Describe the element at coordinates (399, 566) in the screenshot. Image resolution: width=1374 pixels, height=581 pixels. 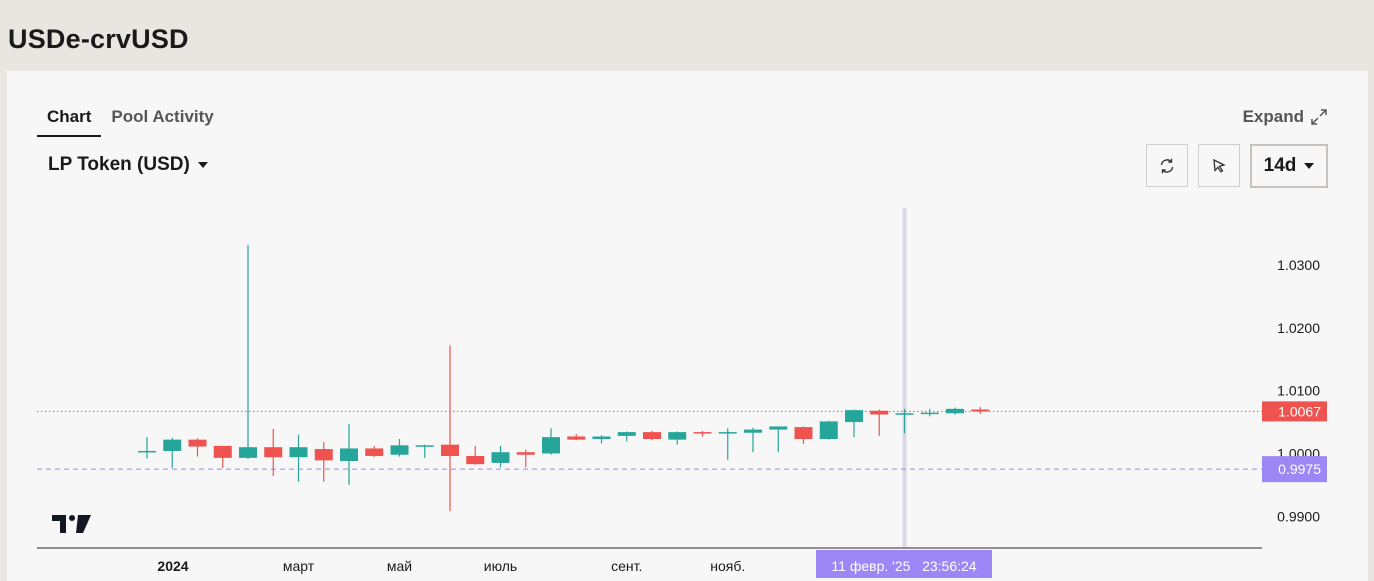
I see `x-tick-label: май` at that location.